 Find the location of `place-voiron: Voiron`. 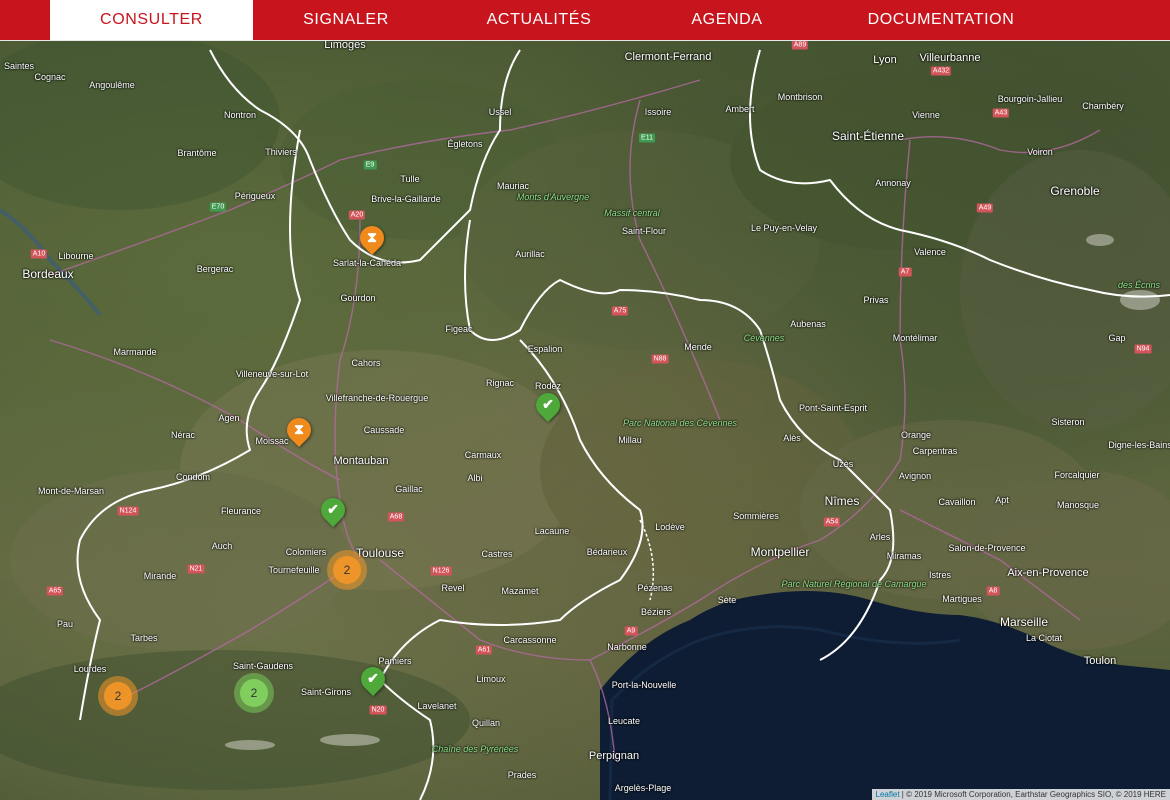

place-voiron: Voiron is located at coordinates (1040, 152).